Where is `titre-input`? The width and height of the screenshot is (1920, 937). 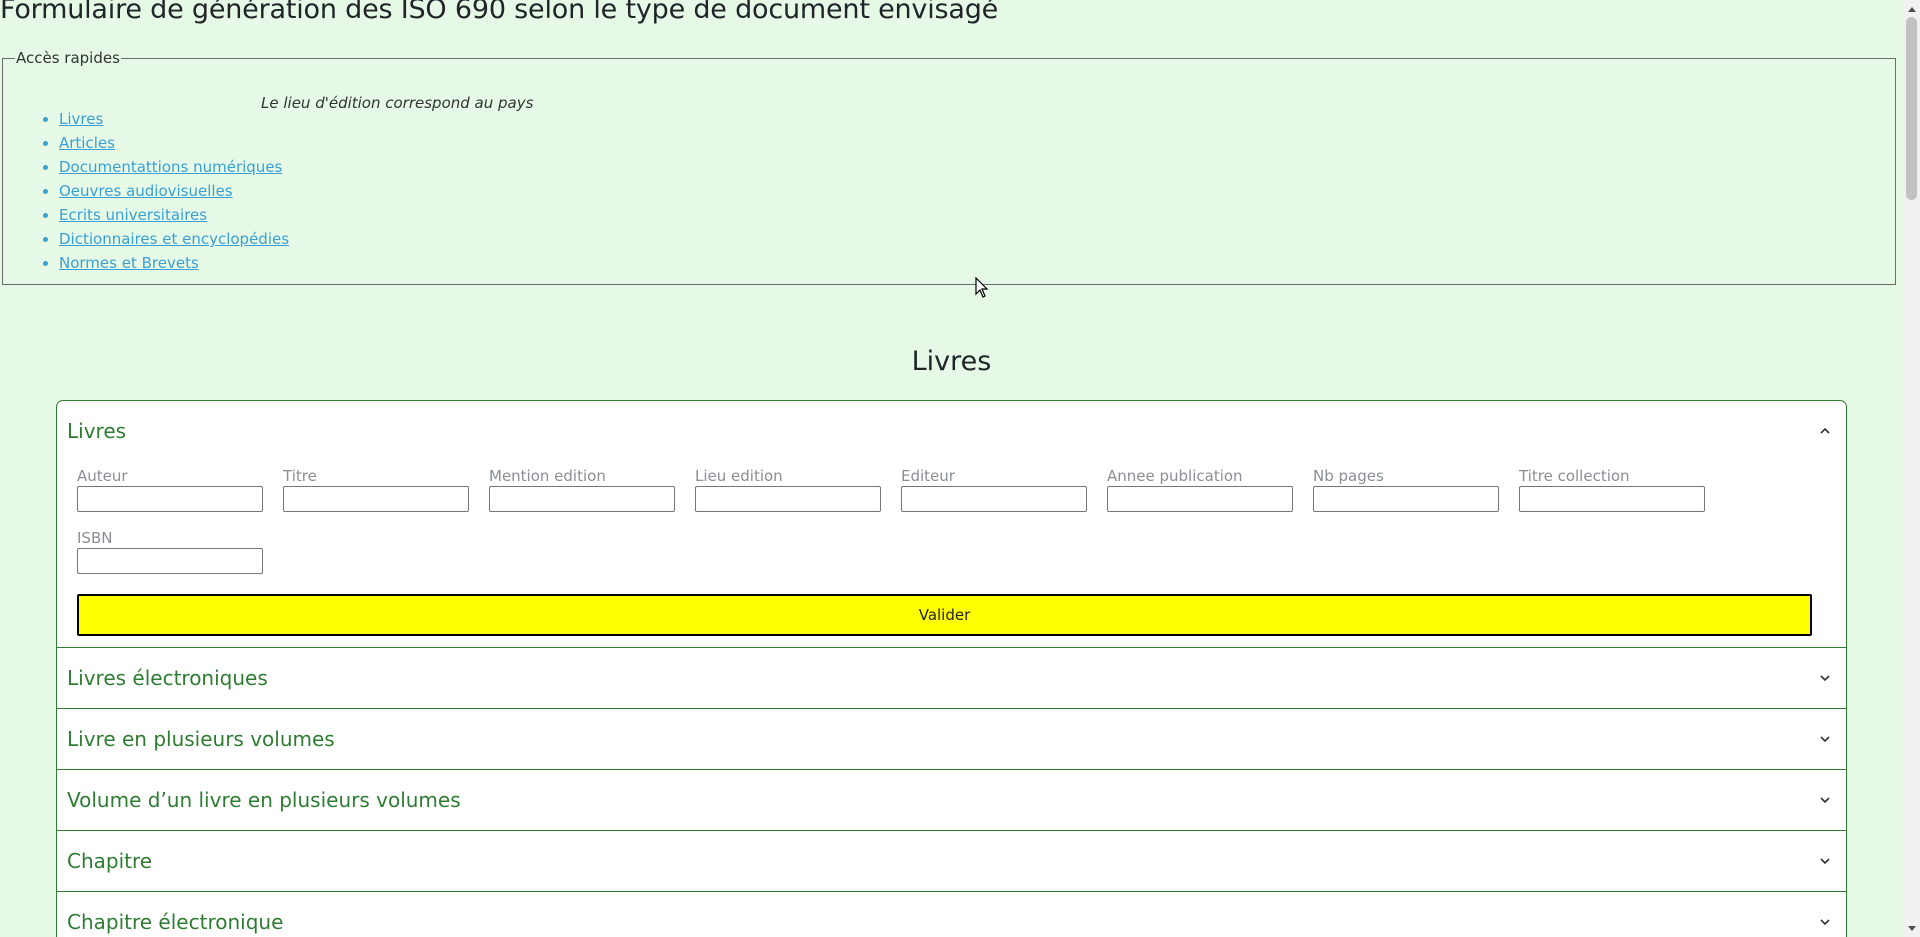 titre-input is located at coordinates (376, 499).